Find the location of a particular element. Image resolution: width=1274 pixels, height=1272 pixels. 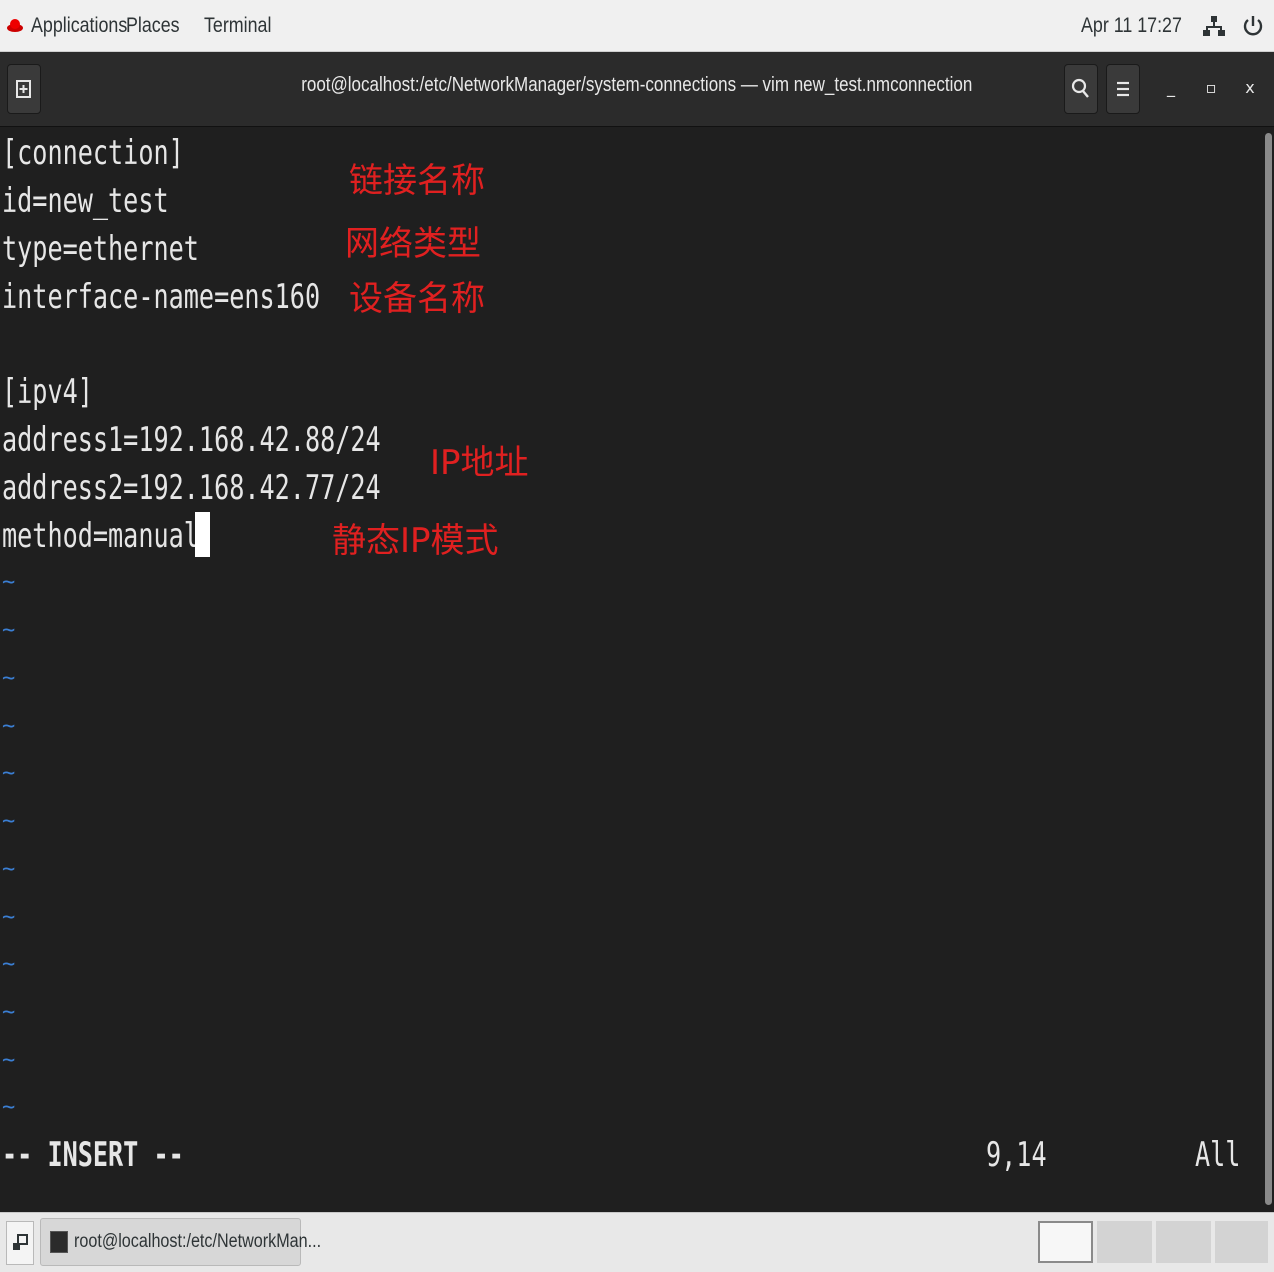

terminal-scrollbar is located at coordinates (1268, 669).